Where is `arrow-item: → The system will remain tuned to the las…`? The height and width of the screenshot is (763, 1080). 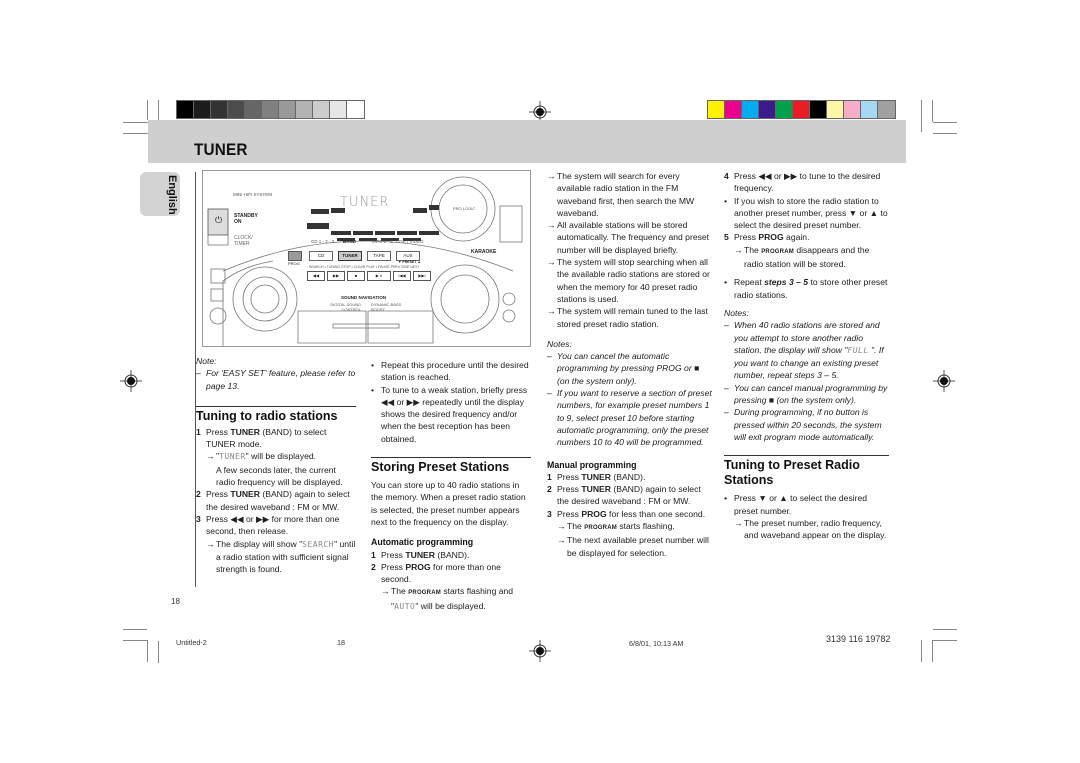 arrow-item: → The system will remain tuned to the las… is located at coordinates (627, 317).